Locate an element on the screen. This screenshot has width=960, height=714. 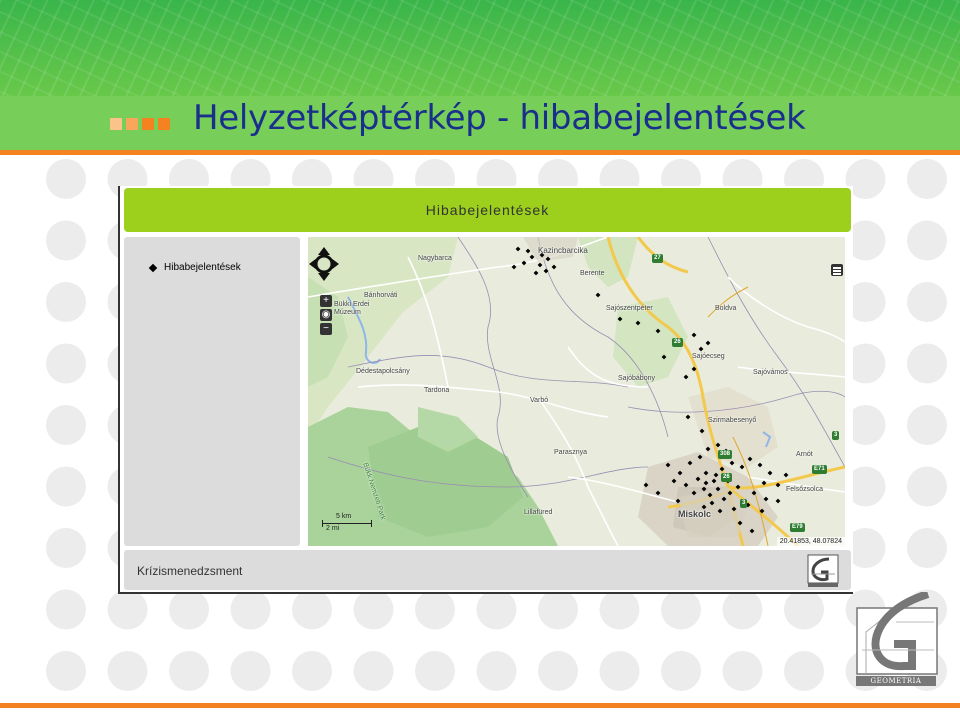
place-label: Lillafüred is located at coordinates (538, 512).